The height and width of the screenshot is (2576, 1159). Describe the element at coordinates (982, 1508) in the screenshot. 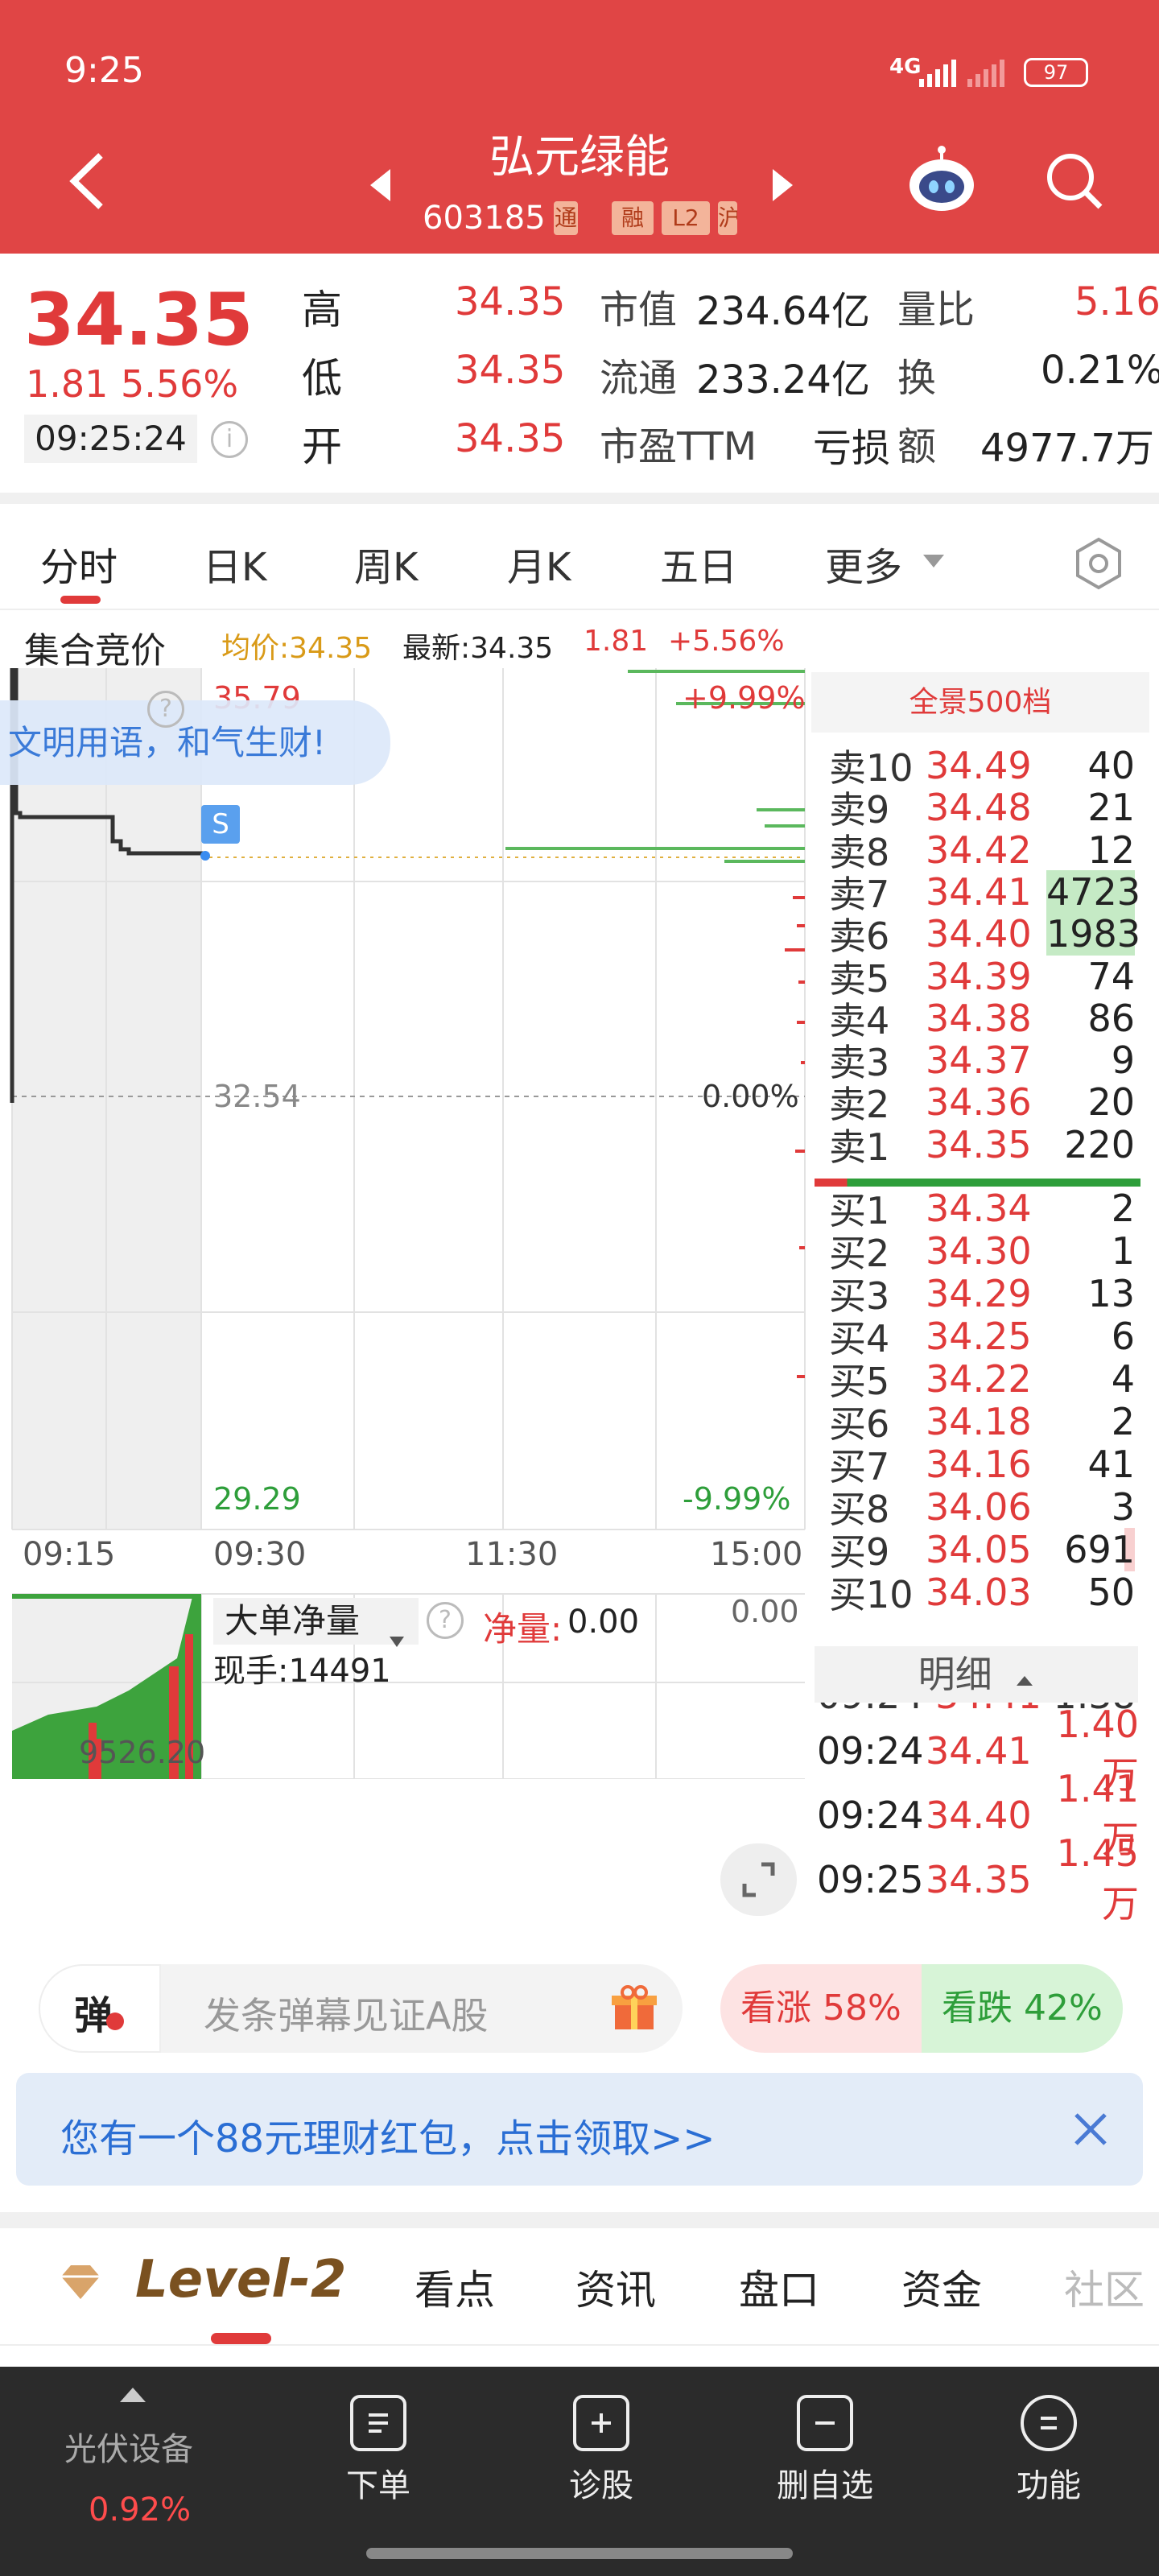

I see `buy-row: 买8 34.06 3` at that location.